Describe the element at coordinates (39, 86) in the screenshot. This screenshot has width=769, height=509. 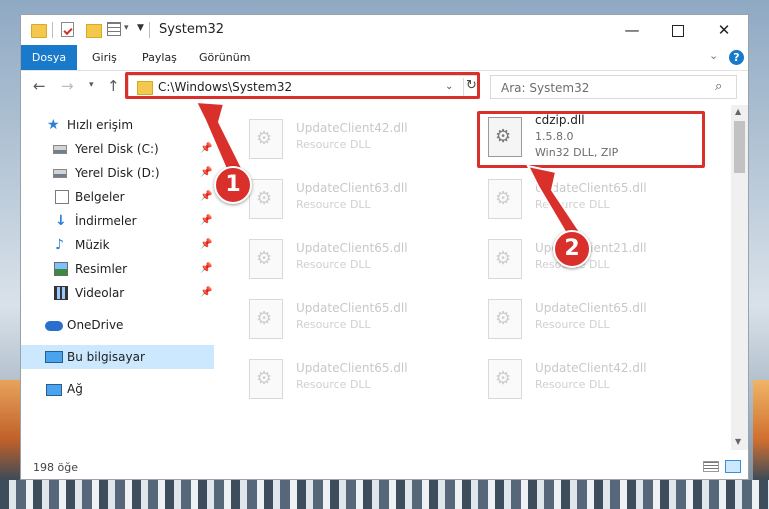
I see `back-arrow-icon: ←` at that location.